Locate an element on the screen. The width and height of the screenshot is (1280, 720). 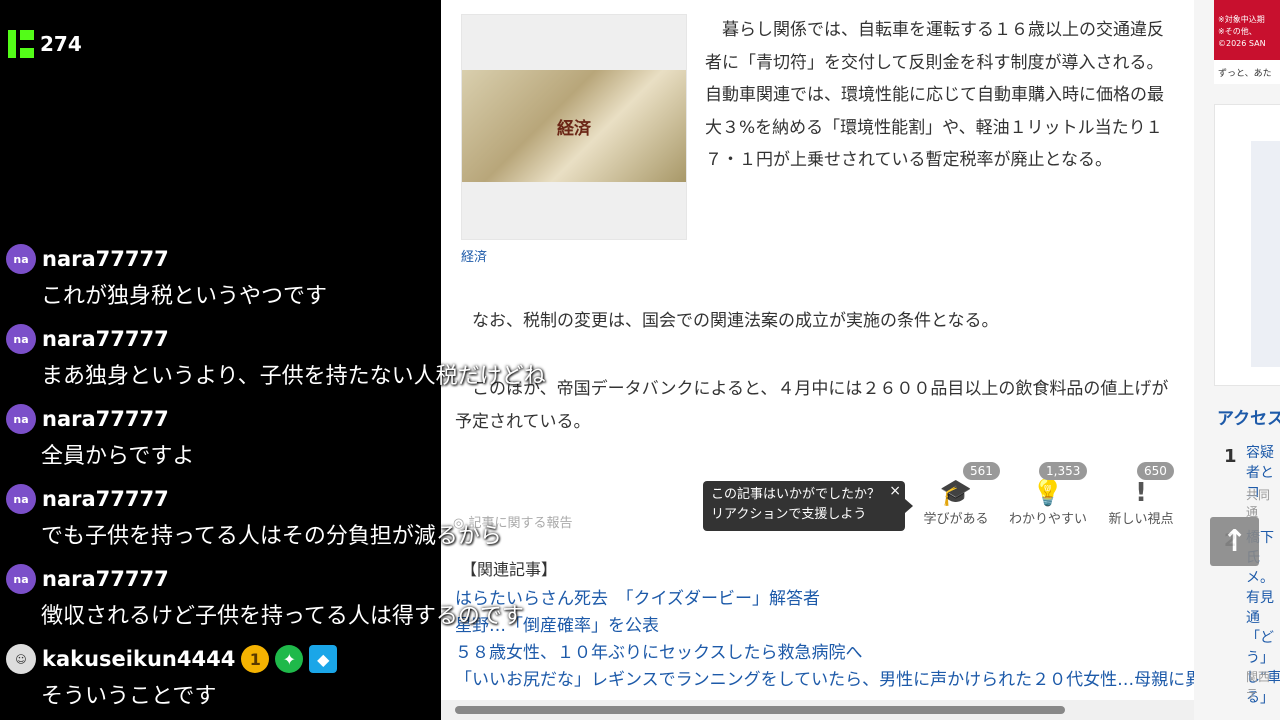
reaction-clear-button: 💡 わかりやすい is located at coordinates (1048, 502).